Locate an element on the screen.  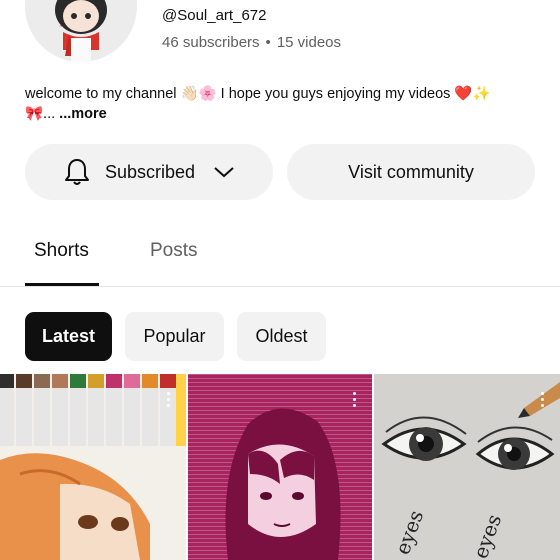
short-thumbnail: eyes eyes is located at coordinates (467, 467).